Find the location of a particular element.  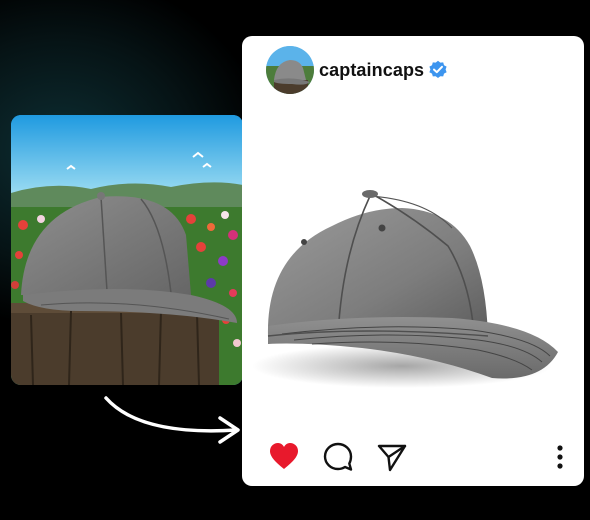

post-header: captaincaps is located at coordinates (357, 70).